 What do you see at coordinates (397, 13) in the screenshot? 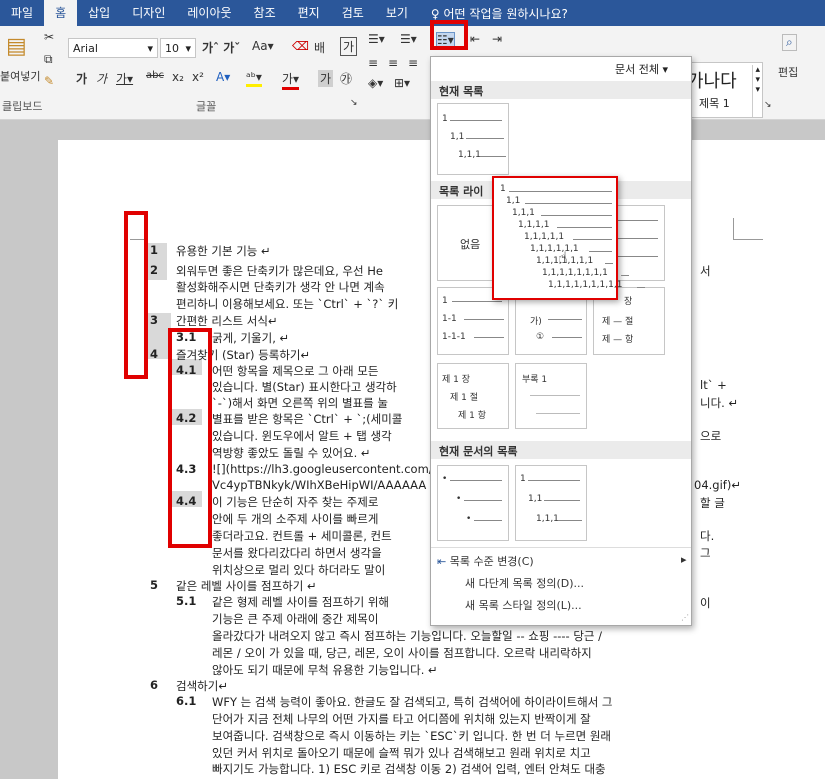
I see `tab-view: 보기` at bounding box center [397, 13].